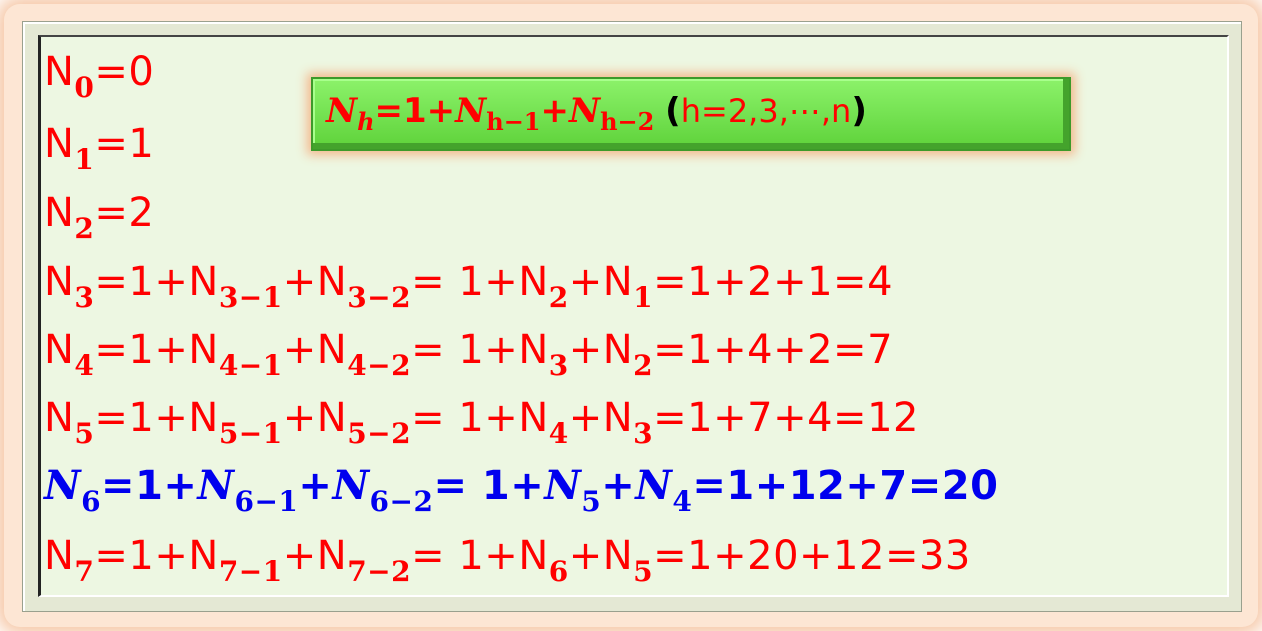 The height and width of the screenshot is (631, 1262). I want to click on line-n7: N7=1+N7−1+N7−2= 1+N6+N5=1+20+12=33, so click(507, 560).